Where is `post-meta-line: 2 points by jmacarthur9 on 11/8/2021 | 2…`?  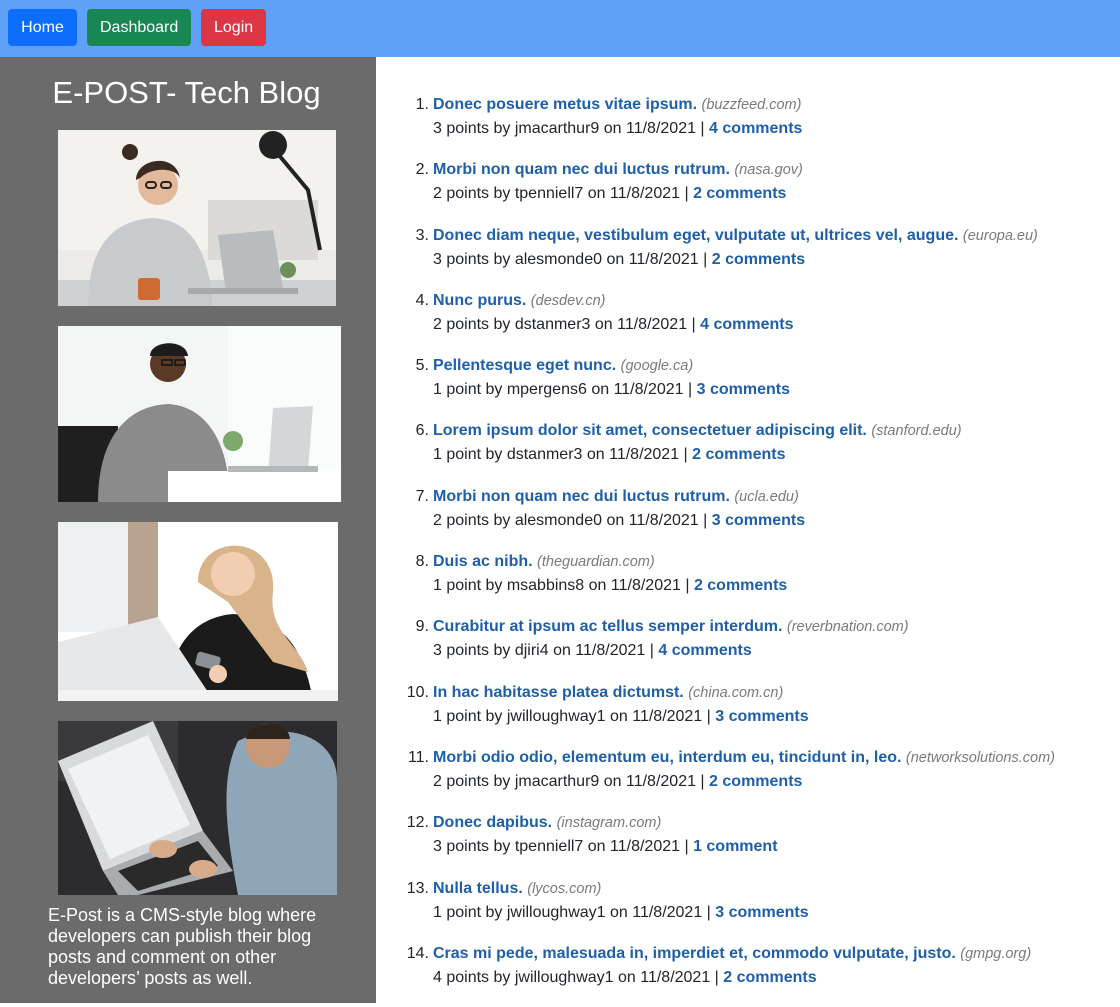
post-meta-line: 2 points by jmacarthur9 on 11/8/2021 | 2… is located at coordinates (773, 782).